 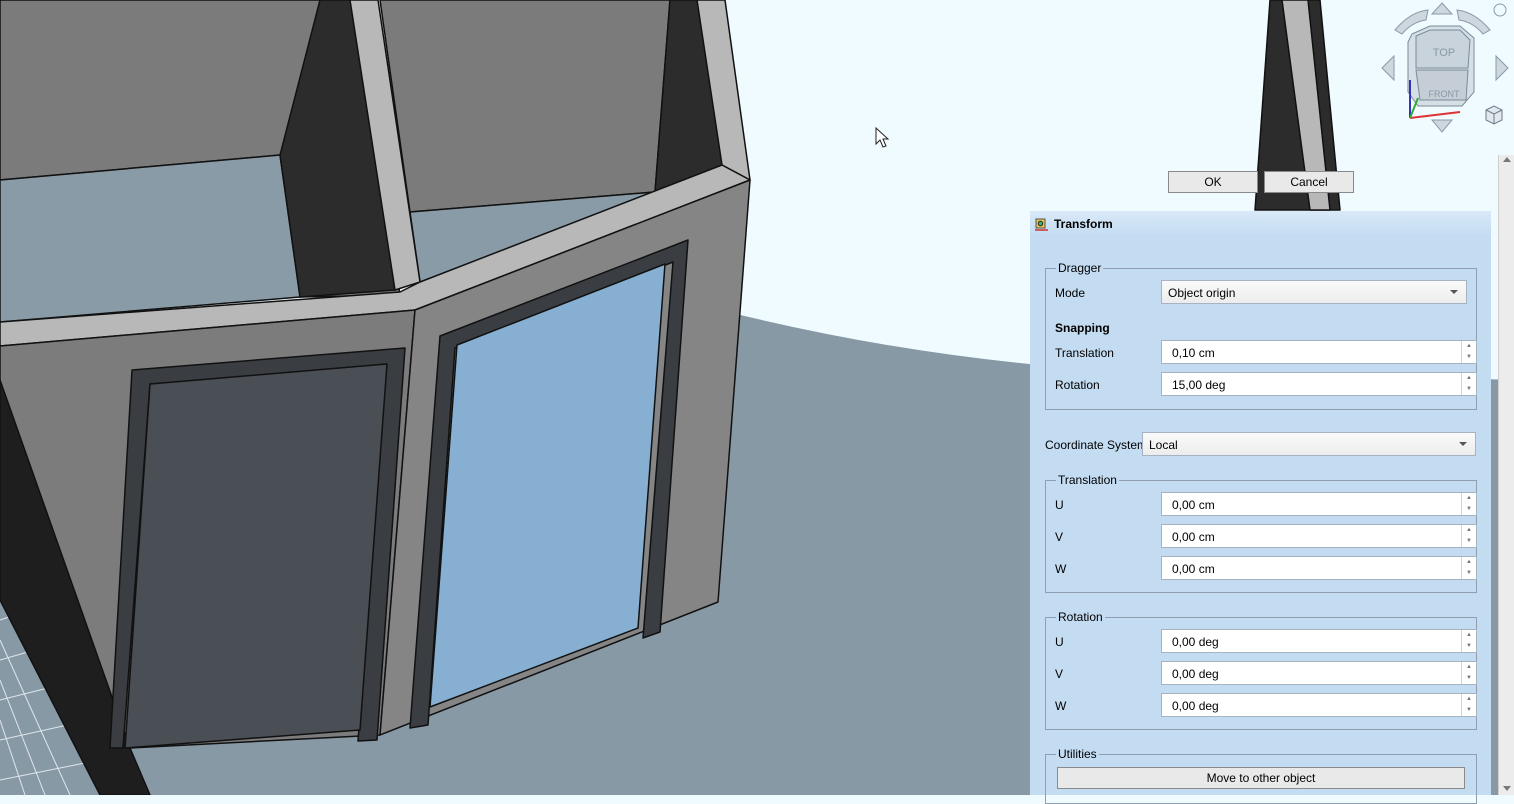 I want to click on rotation-w-label: W, so click(x=1061, y=706).